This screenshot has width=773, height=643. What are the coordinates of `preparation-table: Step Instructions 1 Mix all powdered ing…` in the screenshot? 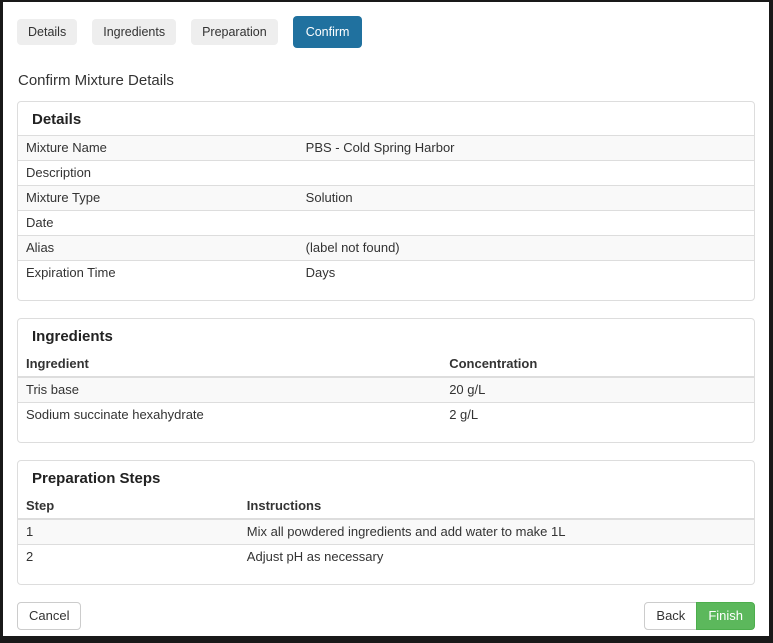 It's located at (386, 531).